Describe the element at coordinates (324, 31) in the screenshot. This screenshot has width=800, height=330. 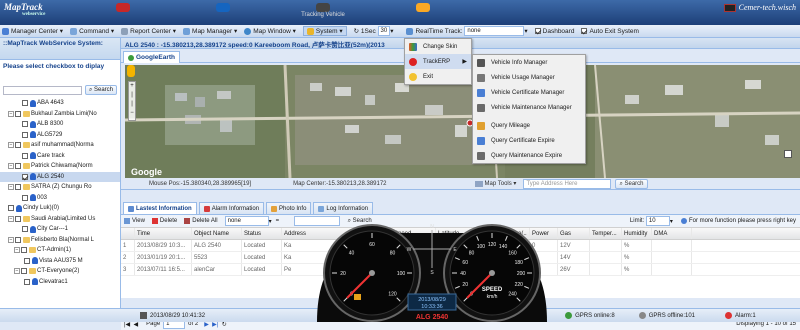
I see `menu-system: System ▾` at that location.